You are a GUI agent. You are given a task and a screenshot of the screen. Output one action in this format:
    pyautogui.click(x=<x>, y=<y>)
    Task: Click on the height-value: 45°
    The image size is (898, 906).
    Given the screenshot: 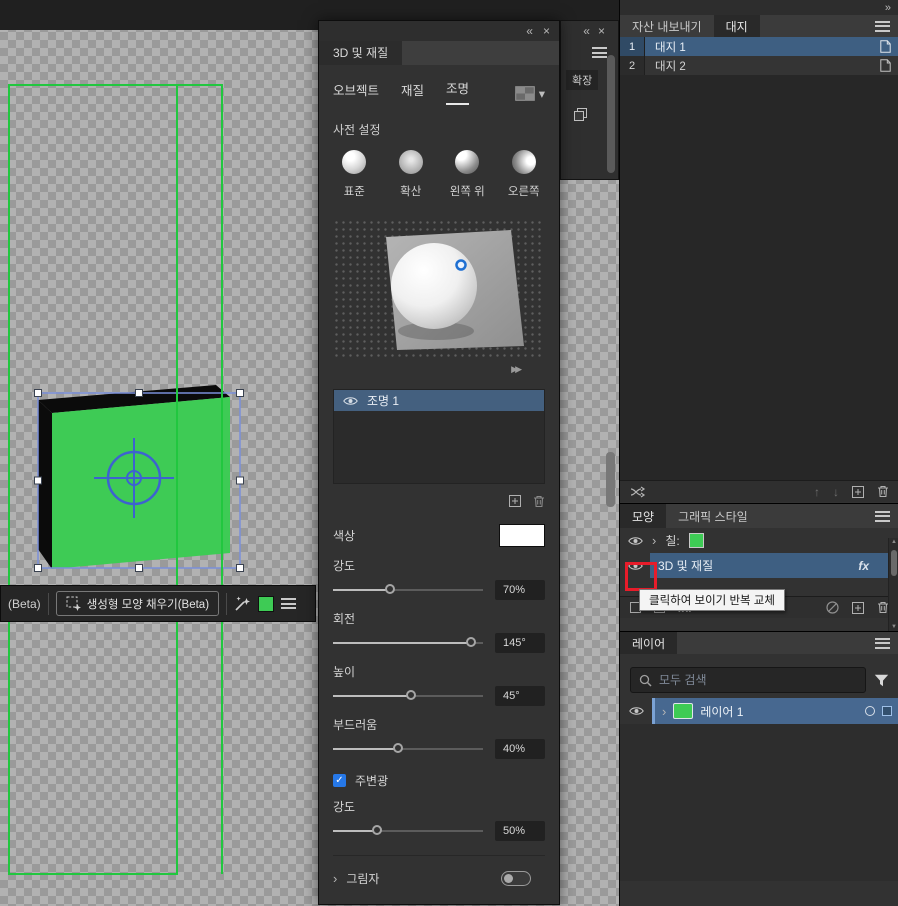 What is the action you would take?
    pyautogui.click(x=520, y=696)
    